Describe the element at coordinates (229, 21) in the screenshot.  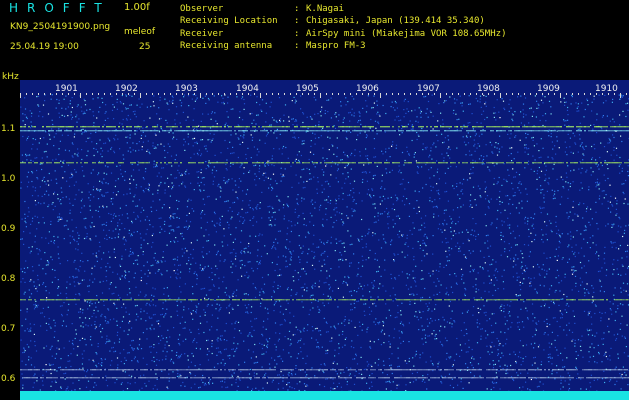
I see `info-key: Receiving Location` at that location.